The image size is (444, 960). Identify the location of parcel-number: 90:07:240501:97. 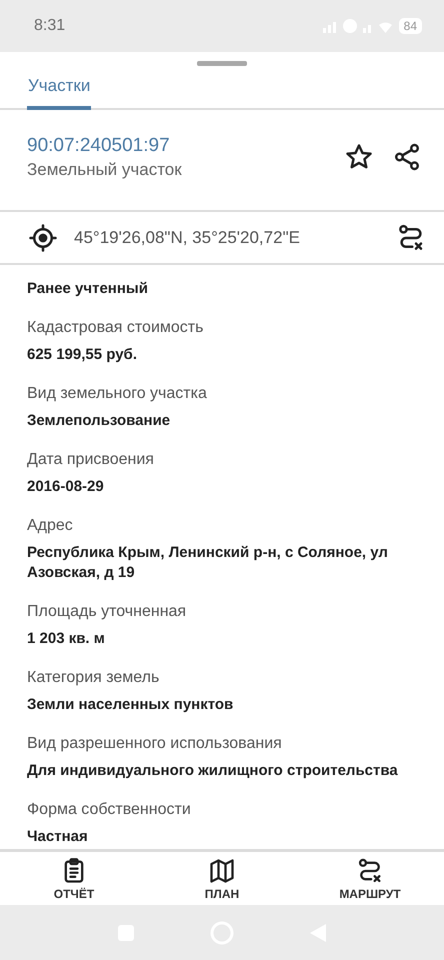
(99, 146).